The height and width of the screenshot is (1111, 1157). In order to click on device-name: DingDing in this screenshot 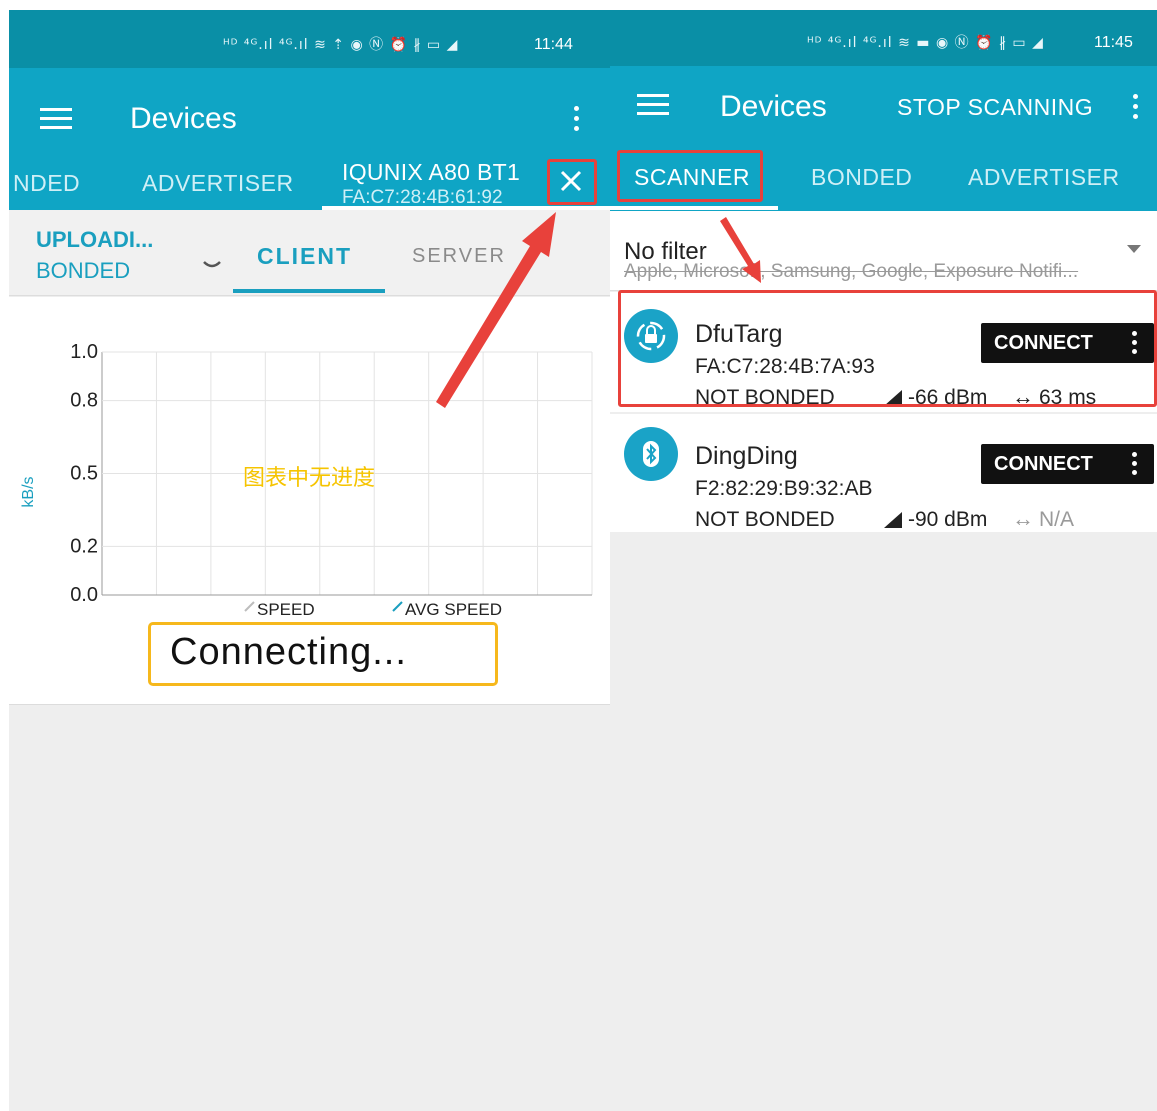, I will do `click(746, 456)`.